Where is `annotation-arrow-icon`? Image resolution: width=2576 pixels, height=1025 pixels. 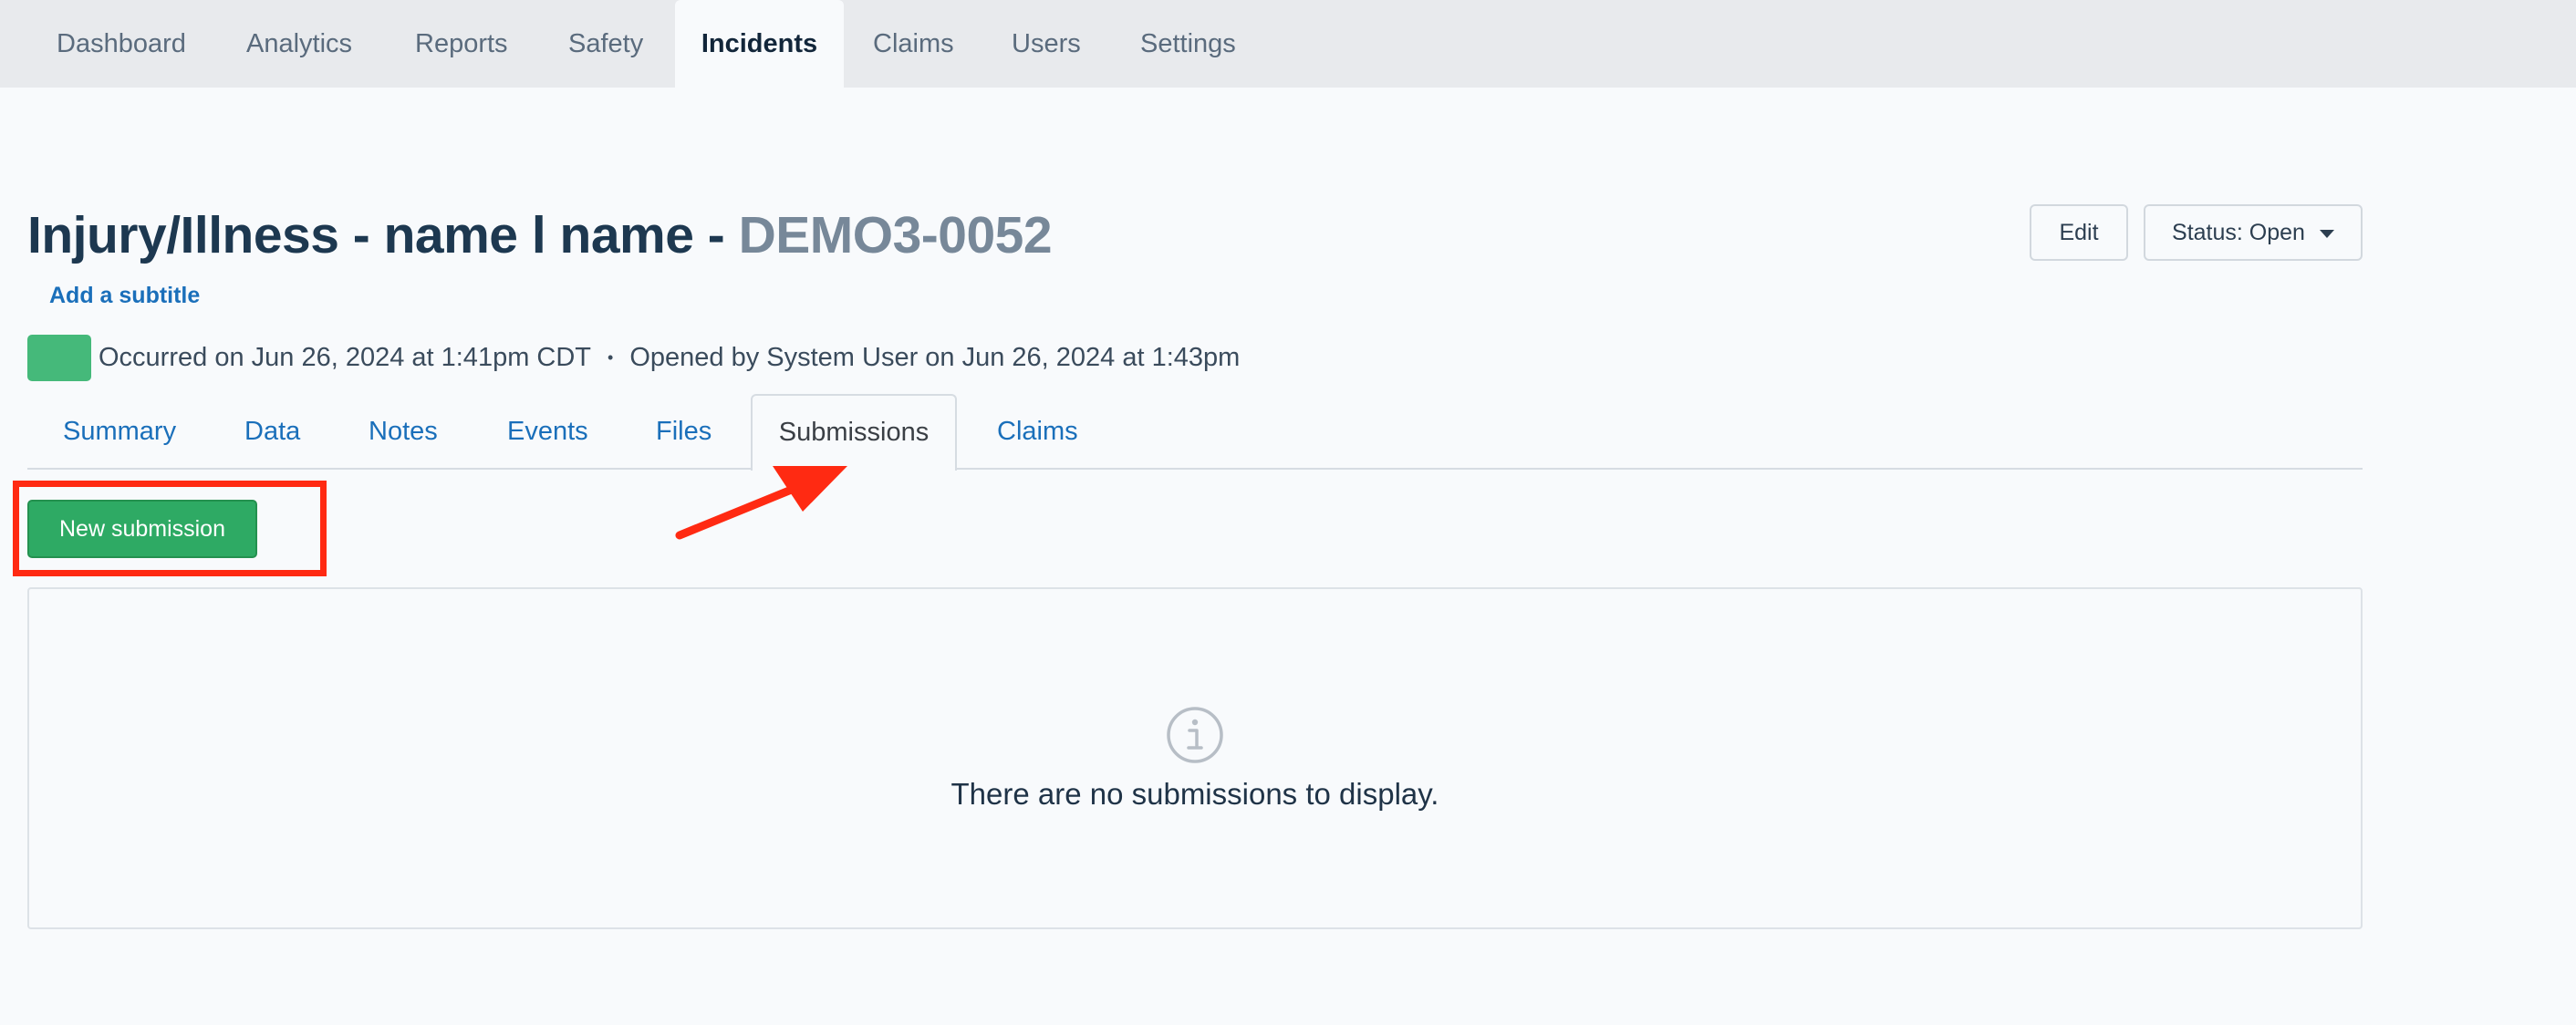
annotation-arrow-icon is located at coordinates (761, 503).